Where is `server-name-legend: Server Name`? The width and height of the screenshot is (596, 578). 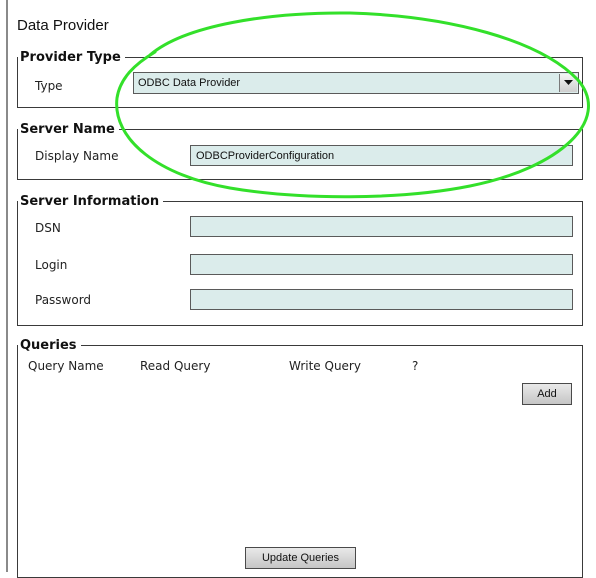
server-name-legend: Server Name is located at coordinates (67, 129).